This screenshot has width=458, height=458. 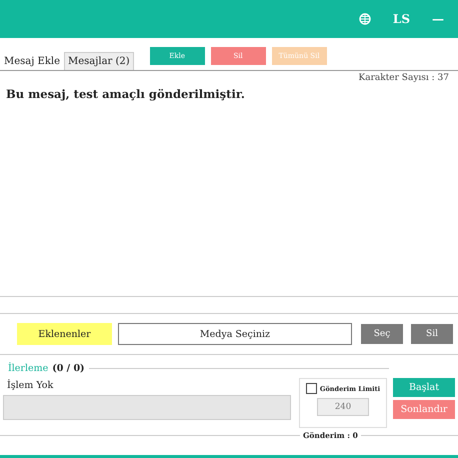 What do you see at coordinates (30, 385) in the screenshot?
I see `status-text: İşlem Yok` at bounding box center [30, 385].